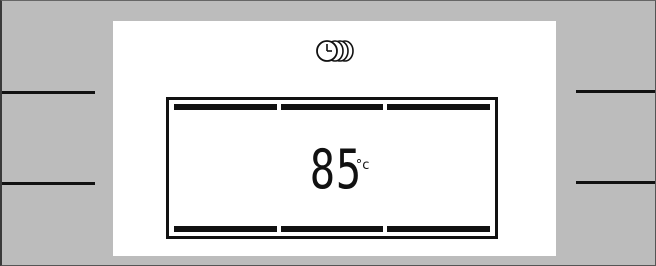 This screenshot has height=266, width=656. Describe the element at coordinates (48, 92) in the screenshot. I see `top-left-soft-key` at that location.